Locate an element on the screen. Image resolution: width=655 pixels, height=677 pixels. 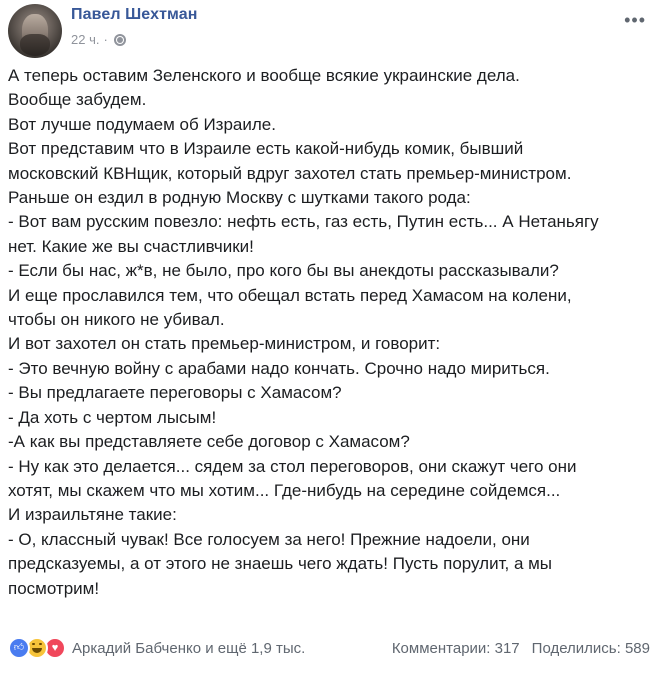
globe-icon is located at coordinates (119, 39).